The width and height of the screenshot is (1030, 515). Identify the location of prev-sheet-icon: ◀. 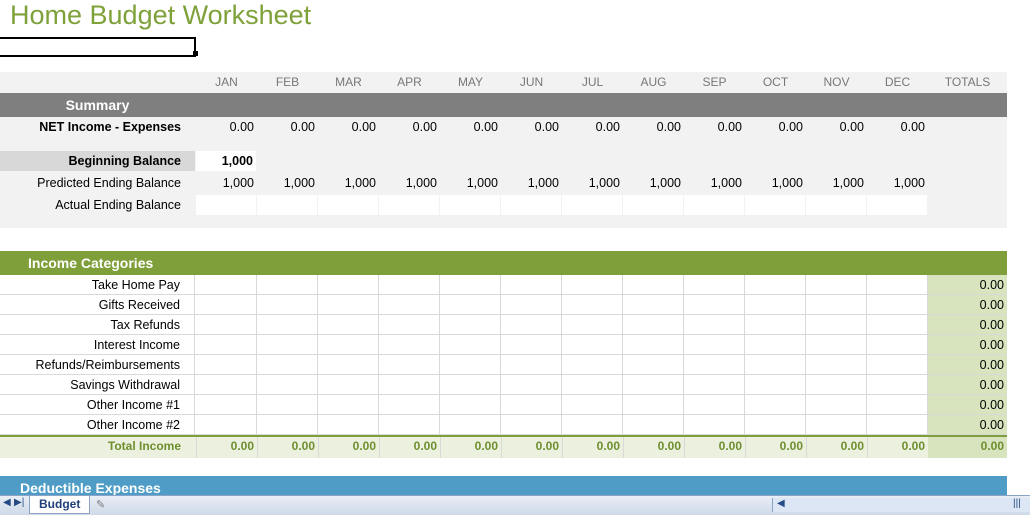
(7, 502).